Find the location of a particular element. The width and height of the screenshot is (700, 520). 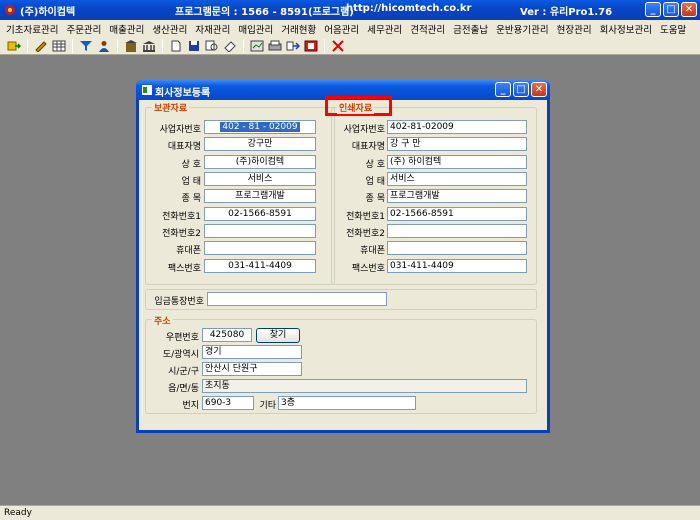

address-group-title: 주소 is located at coordinates (162, 320).